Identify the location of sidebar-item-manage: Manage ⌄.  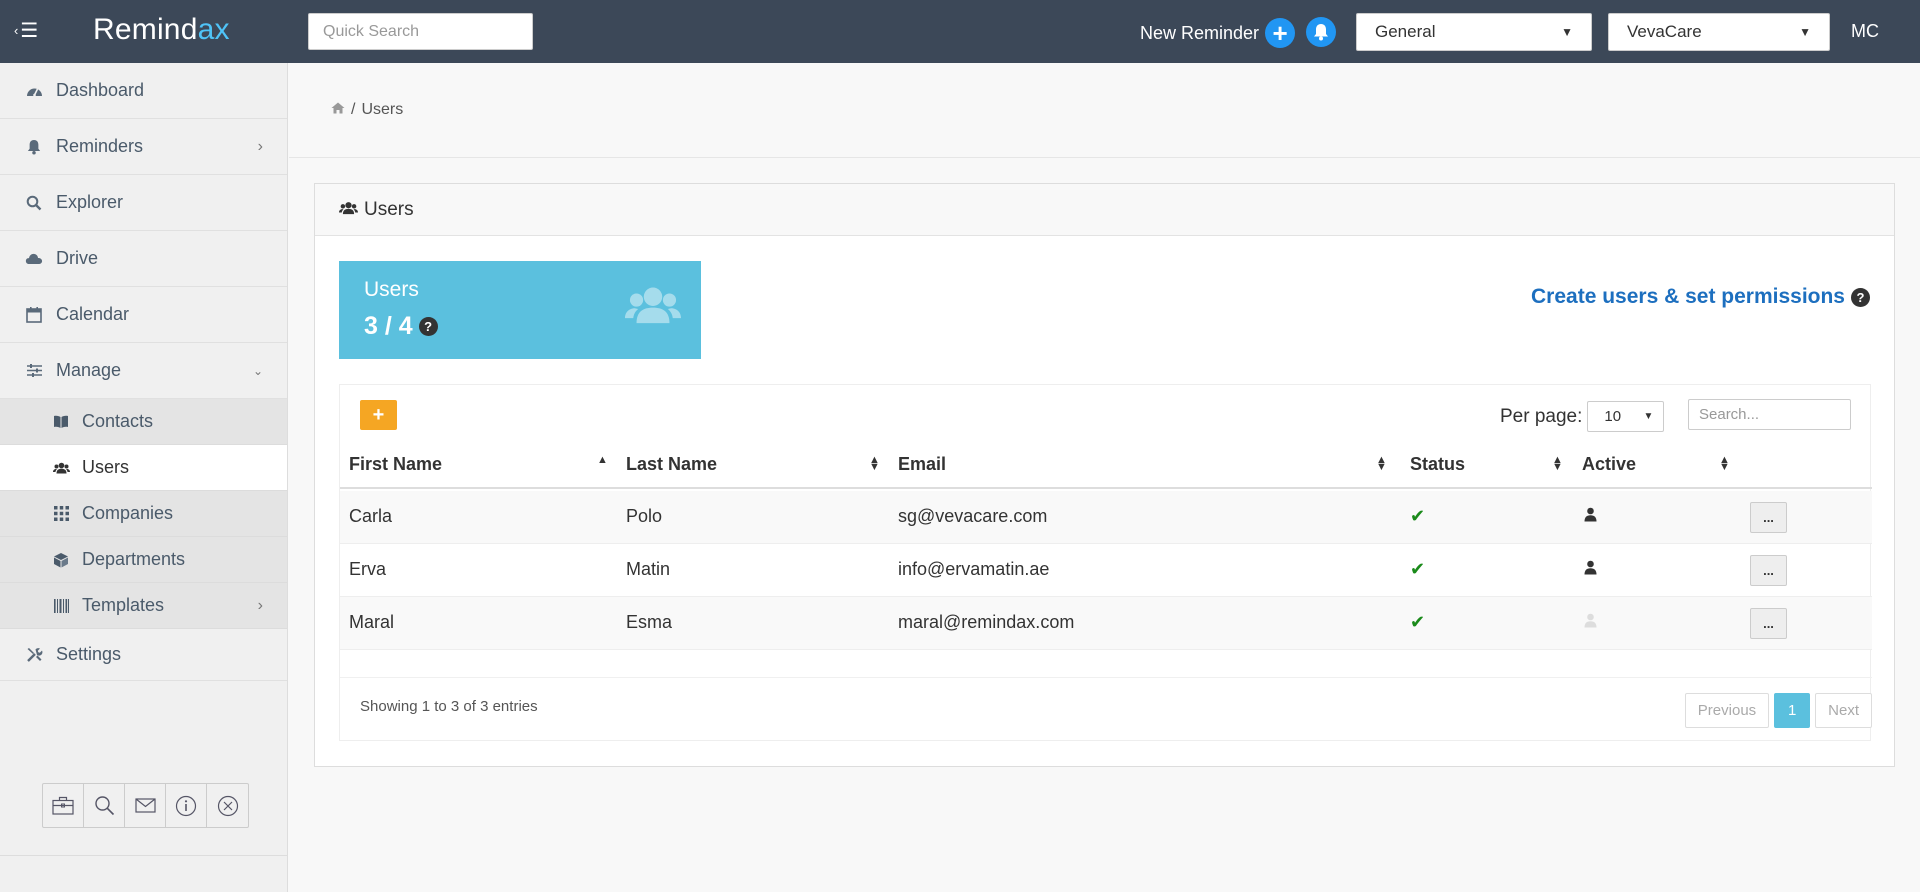
(143, 371).